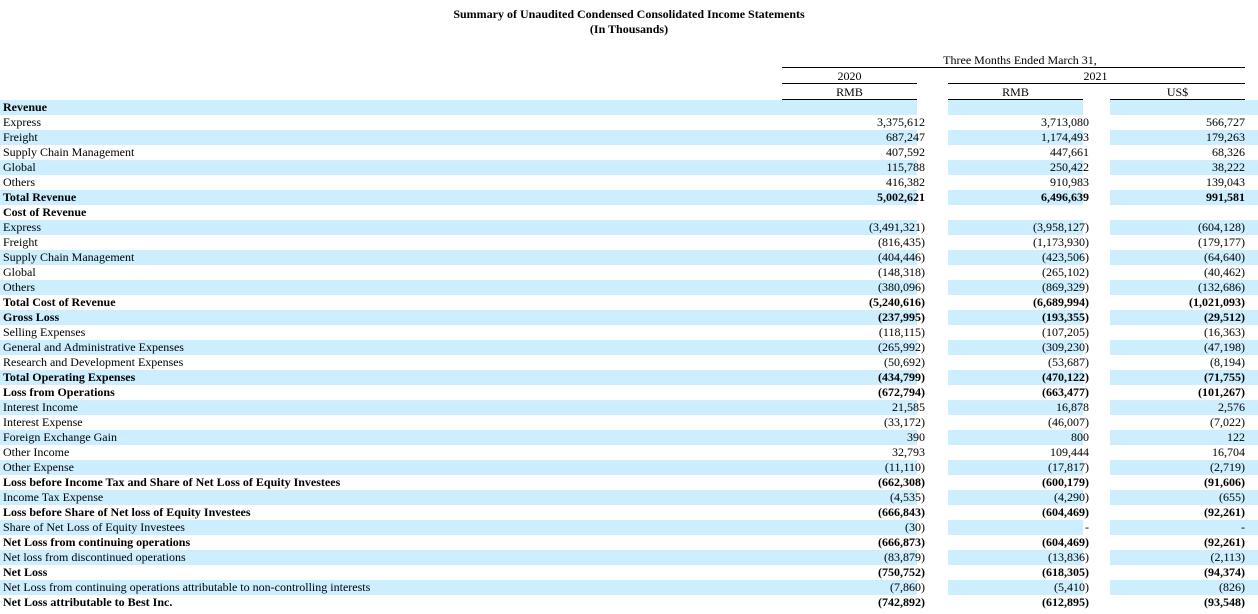 Image resolution: width=1258 pixels, height=614 pixels. What do you see at coordinates (1061, 242) in the screenshot?
I see `value-2021-rmb: (1,173,930)` at bounding box center [1061, 242].